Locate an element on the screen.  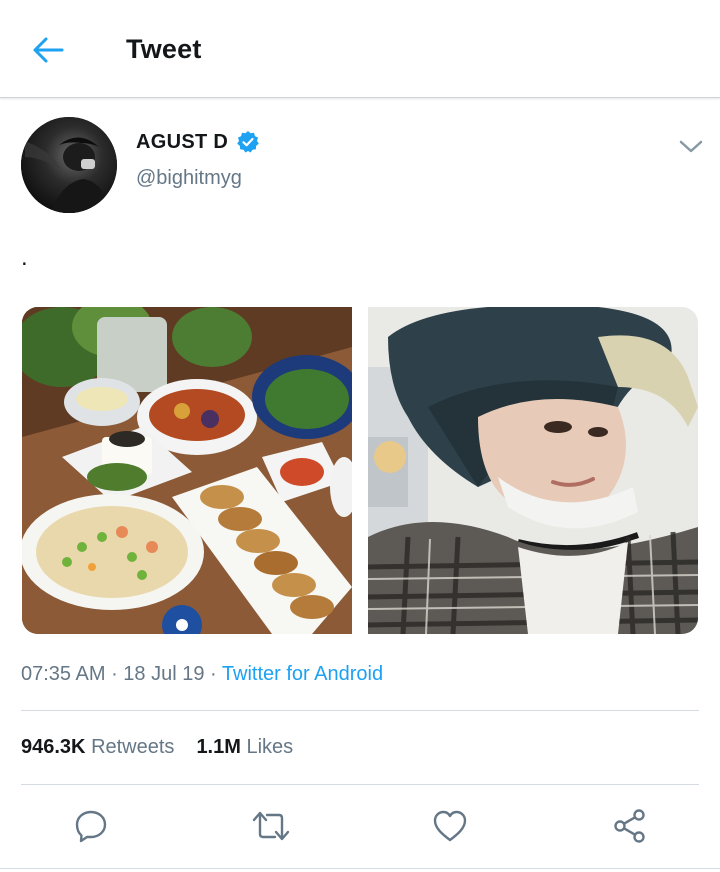
more-options-button is located at coordinates (691, 146).